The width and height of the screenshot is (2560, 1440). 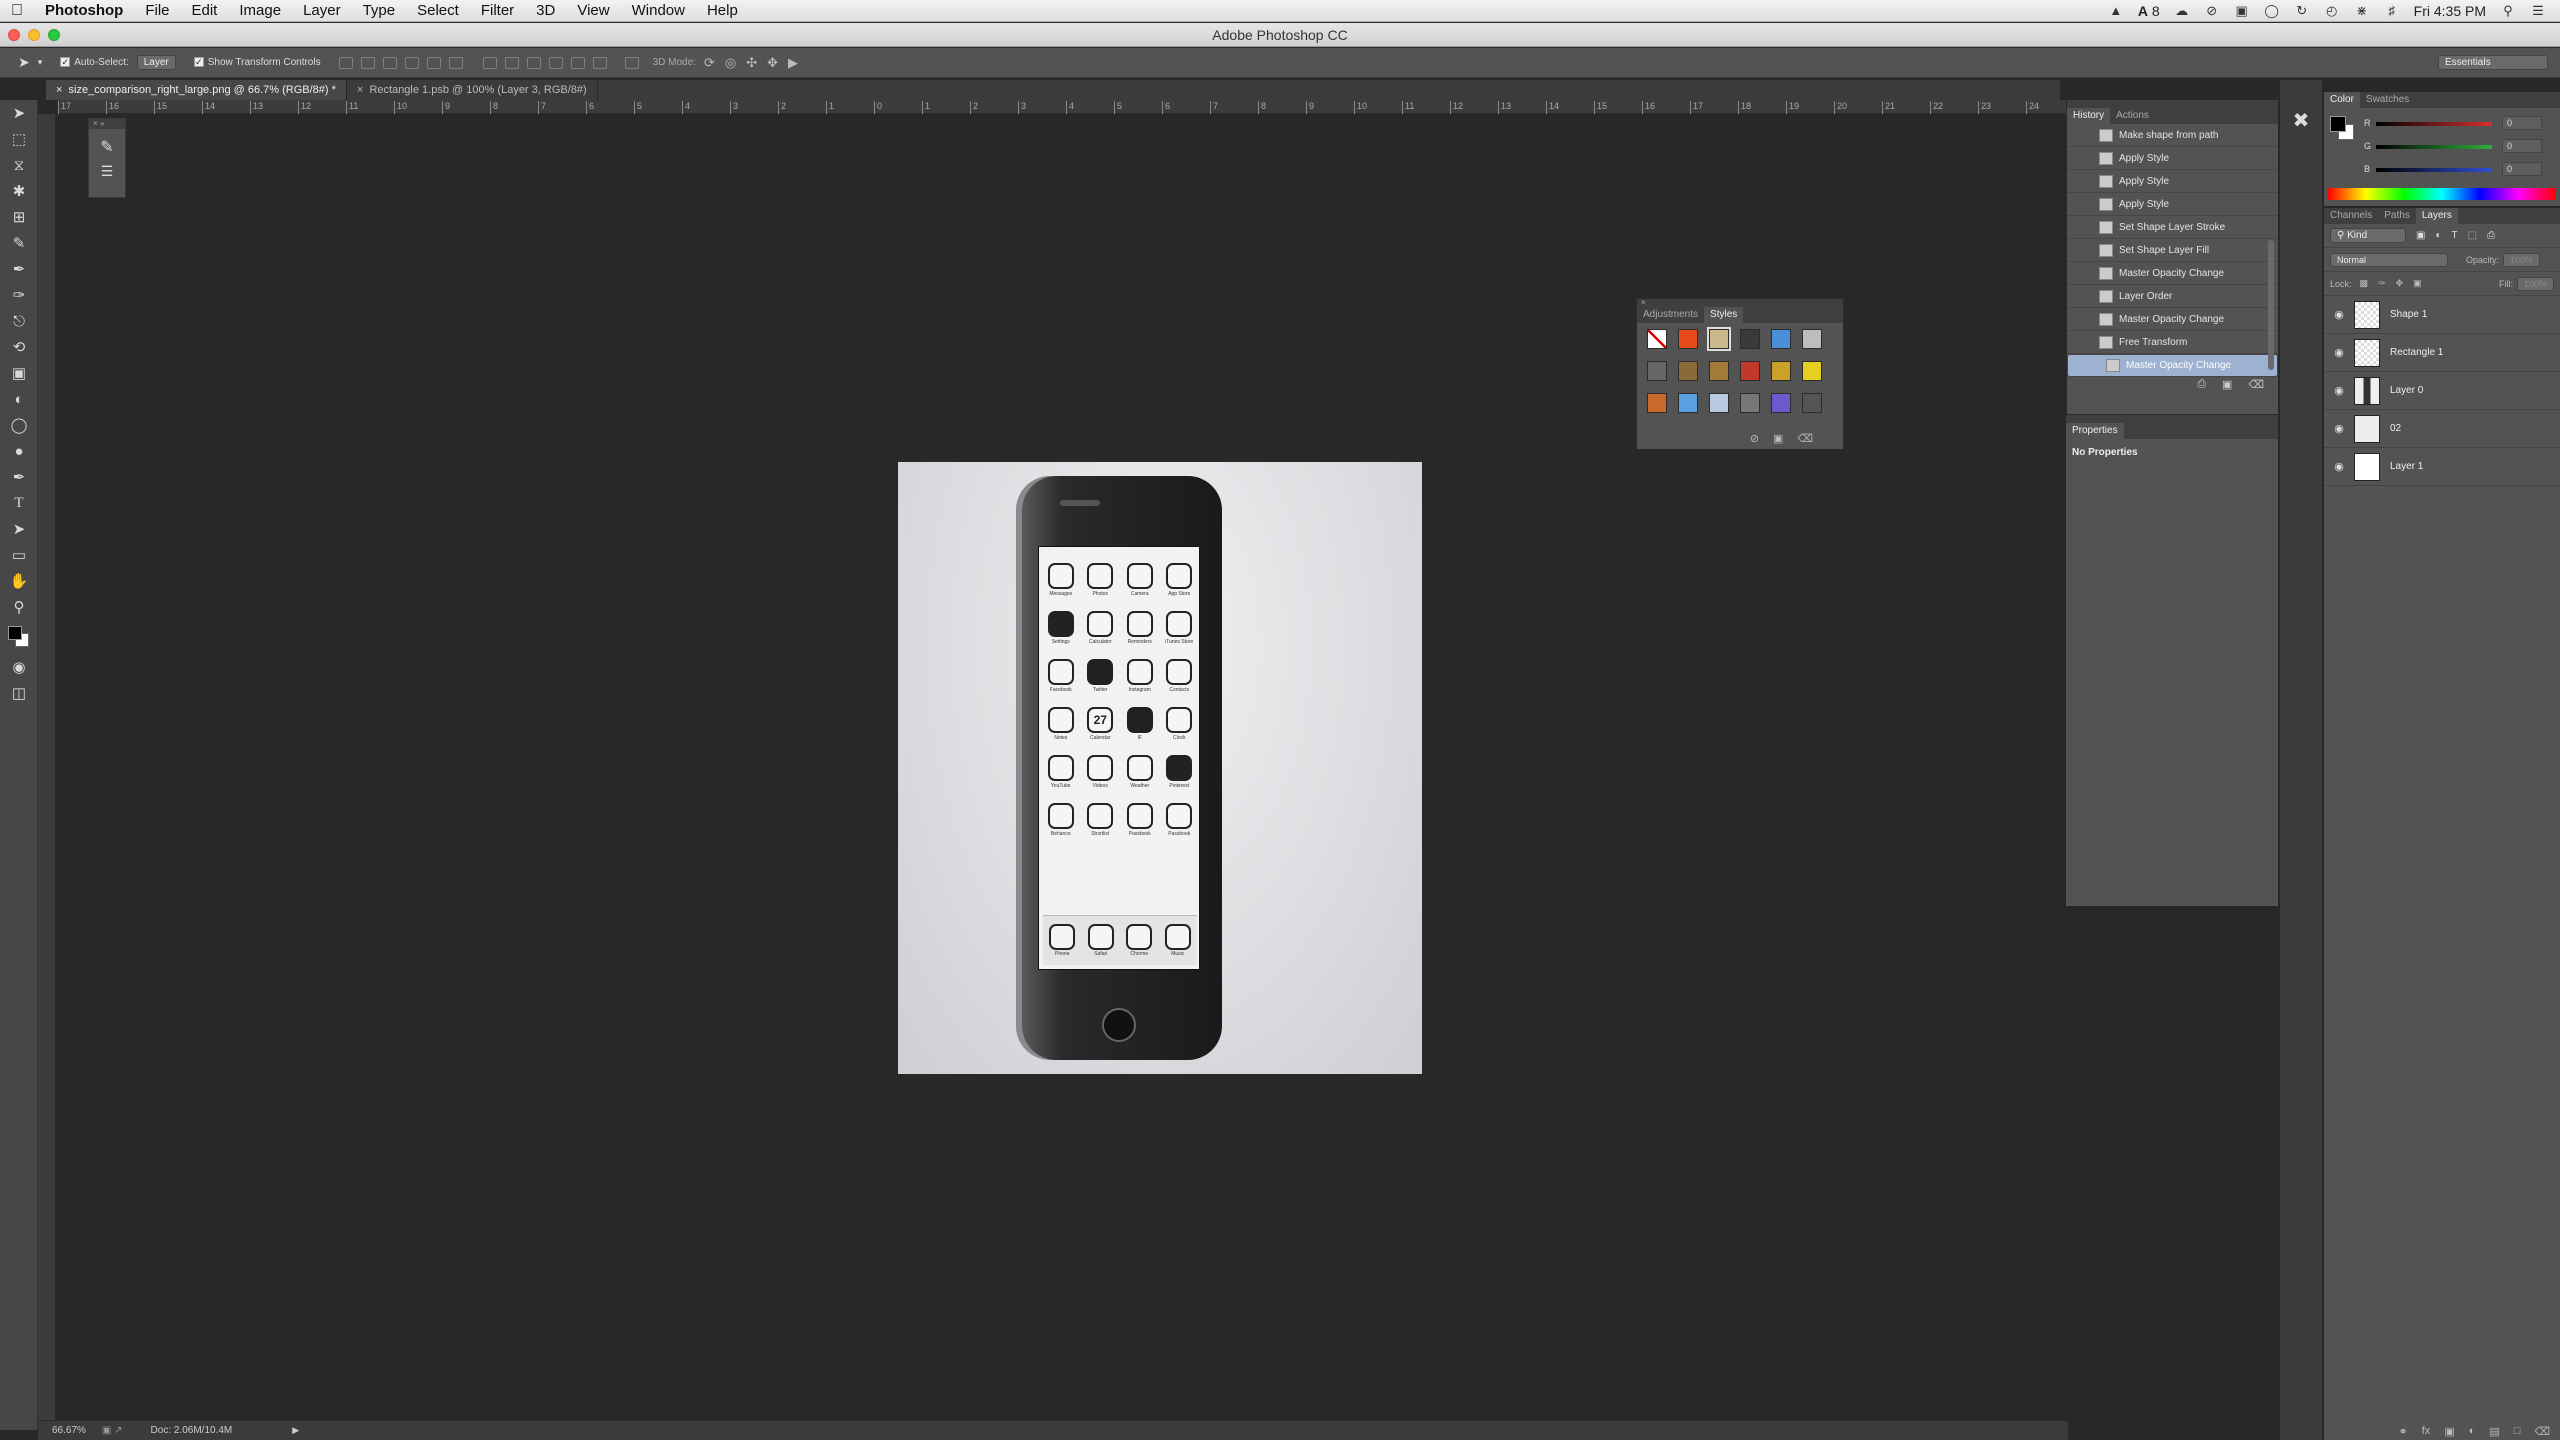 What do you see at coordinates (69, 1430) in the screenshot?
I see `zoom-level: 66.67%` at bounding box center [69, 1430].